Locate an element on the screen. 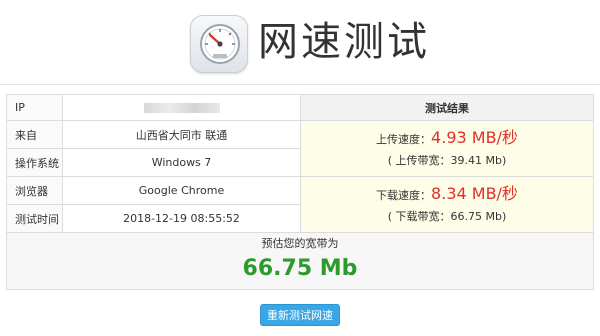 This screenshot has width=600, height=336. page-title: 网速测试 is located at coordinates (344, 42).